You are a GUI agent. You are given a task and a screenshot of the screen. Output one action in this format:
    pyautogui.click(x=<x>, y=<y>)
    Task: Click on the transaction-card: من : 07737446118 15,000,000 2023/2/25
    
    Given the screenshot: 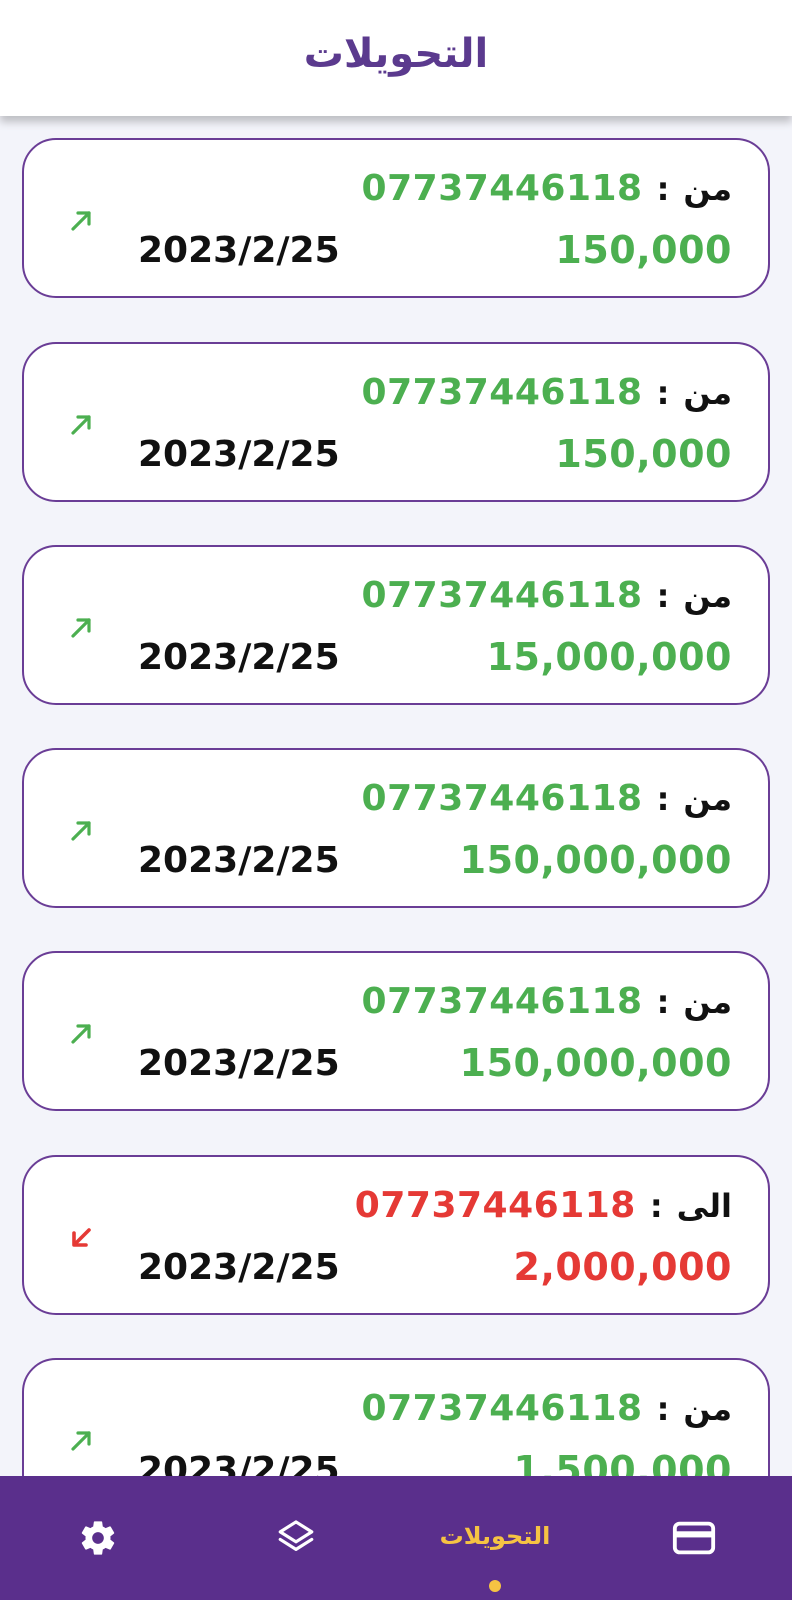 What is the action you would take?
    pyautogui.click(x=396, y=625)
    